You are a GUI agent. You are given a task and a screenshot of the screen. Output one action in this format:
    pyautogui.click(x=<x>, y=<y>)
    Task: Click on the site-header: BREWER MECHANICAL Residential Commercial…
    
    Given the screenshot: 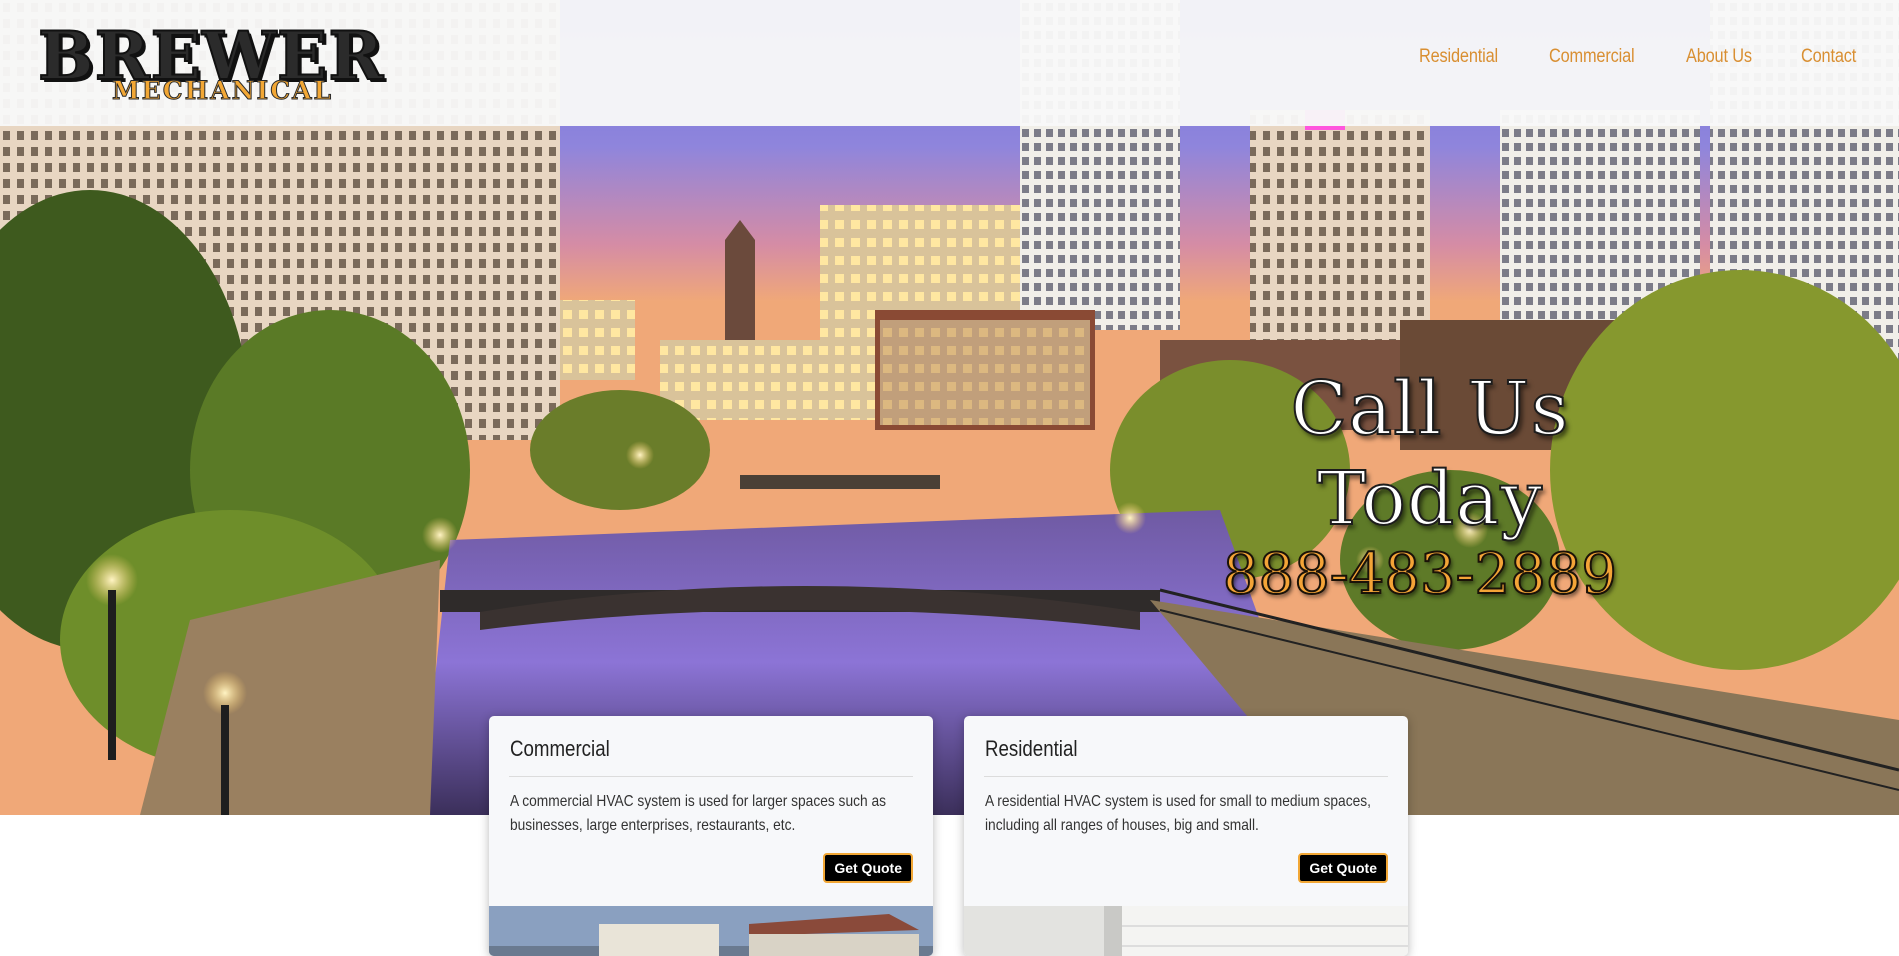 What is the action you would take?
    pyautogui.click(x=949, y=63)
    